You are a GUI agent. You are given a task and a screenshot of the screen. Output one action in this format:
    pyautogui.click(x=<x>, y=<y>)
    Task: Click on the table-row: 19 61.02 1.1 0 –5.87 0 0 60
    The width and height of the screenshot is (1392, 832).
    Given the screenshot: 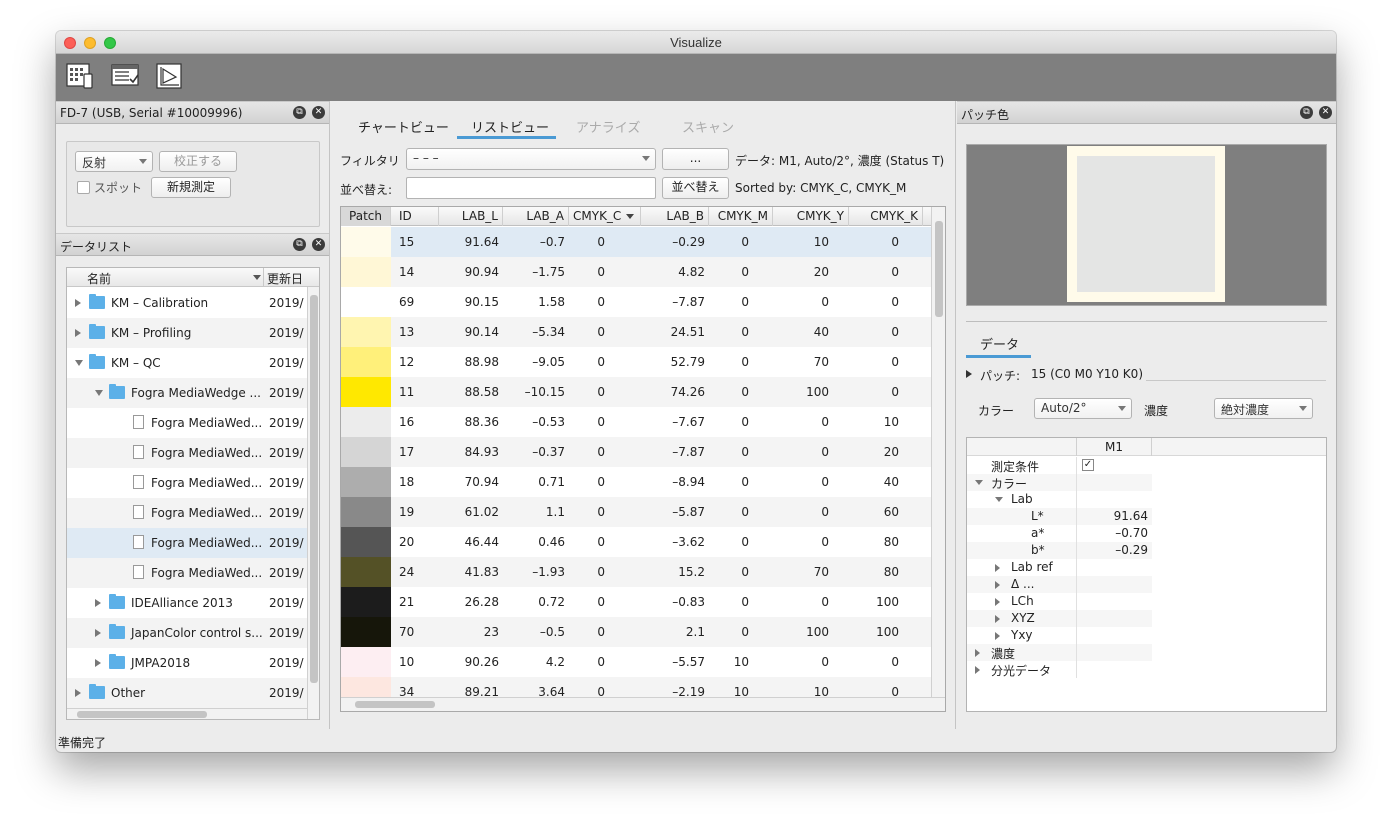 What is the action you would take?
    pyautogui.click(x=636, y=512)
    